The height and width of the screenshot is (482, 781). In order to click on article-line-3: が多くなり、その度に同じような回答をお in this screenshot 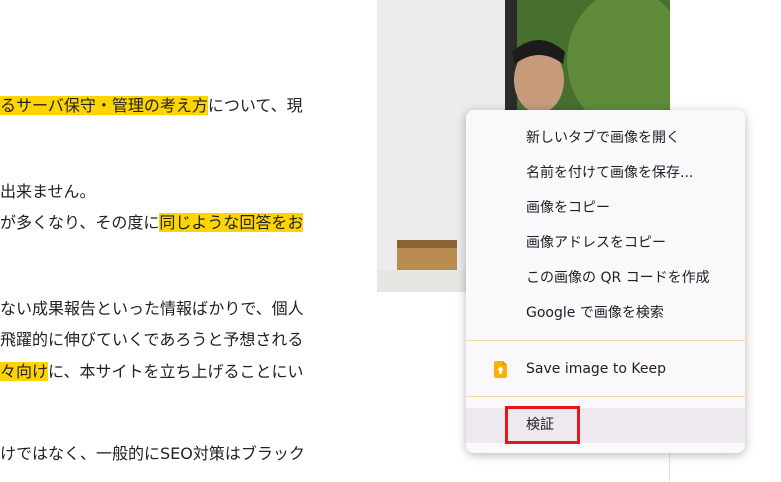, I will do `click(152, 223)`.